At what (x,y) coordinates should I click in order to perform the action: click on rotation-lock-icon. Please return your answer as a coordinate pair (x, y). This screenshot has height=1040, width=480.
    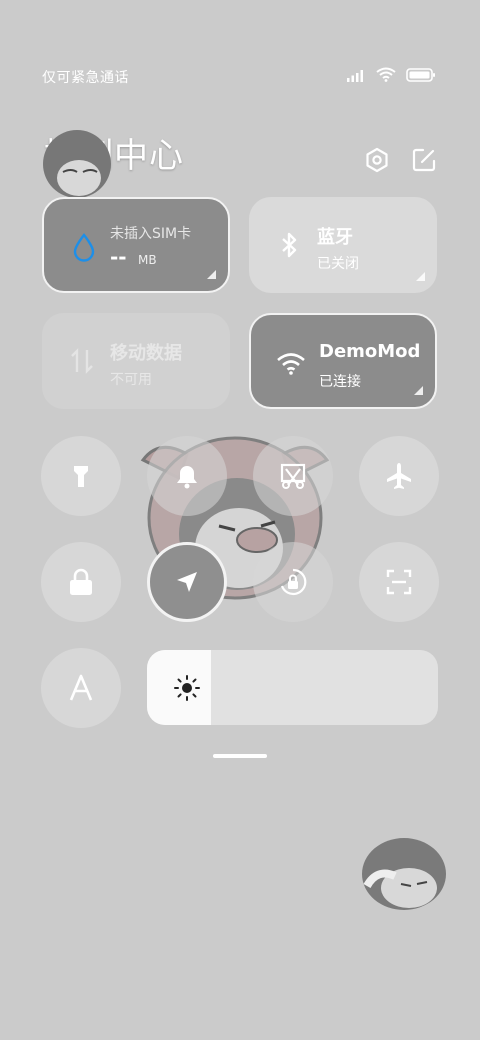
    Looking at the image, I should click on (293, 582).